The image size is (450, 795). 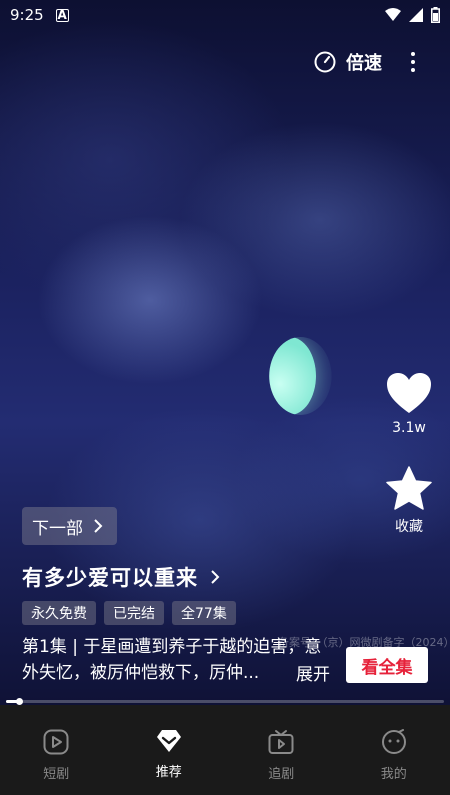 I want to click on progress-bar, so click(x=225, y=701).